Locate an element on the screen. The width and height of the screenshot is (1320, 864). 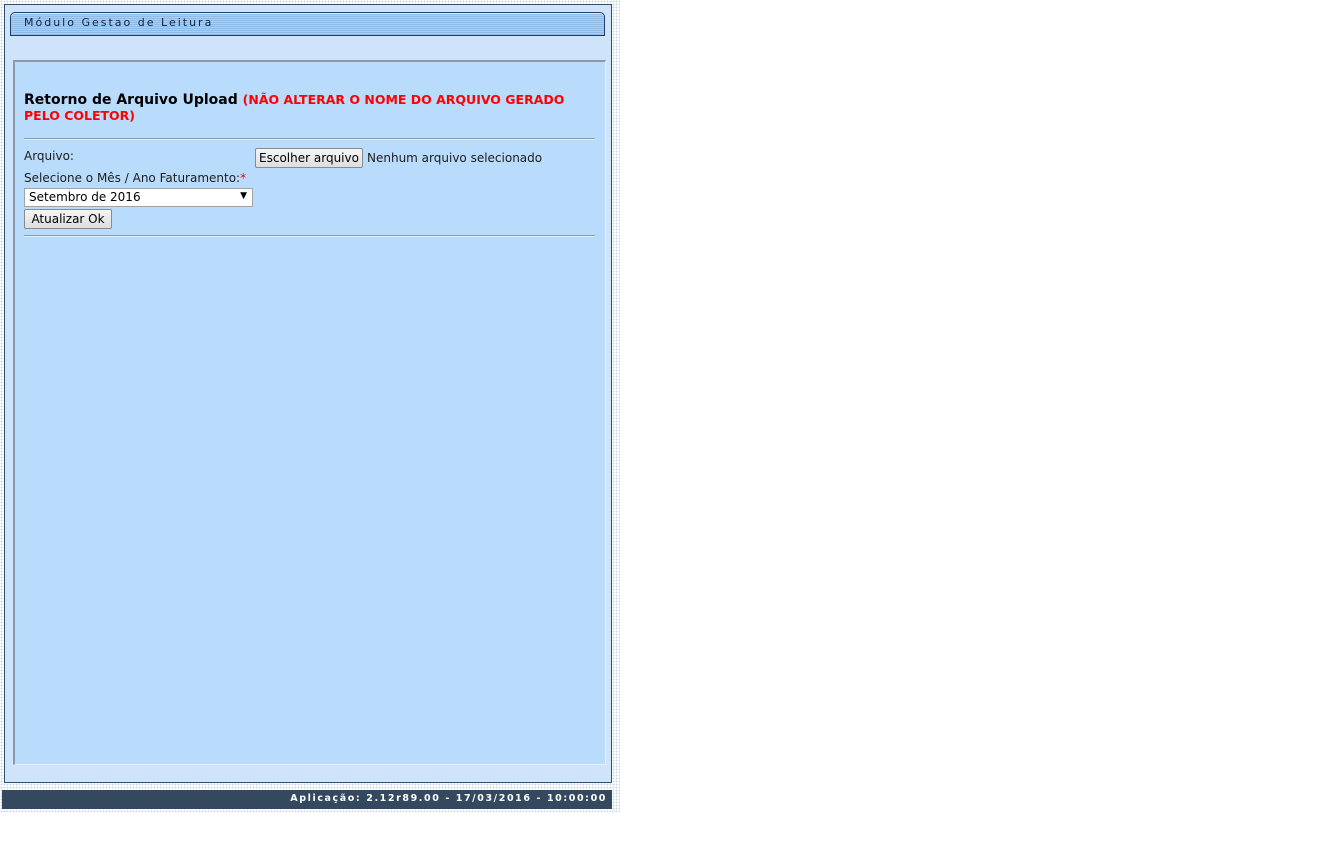
file-label: Arquivo: is located at coordinates (49, 156).